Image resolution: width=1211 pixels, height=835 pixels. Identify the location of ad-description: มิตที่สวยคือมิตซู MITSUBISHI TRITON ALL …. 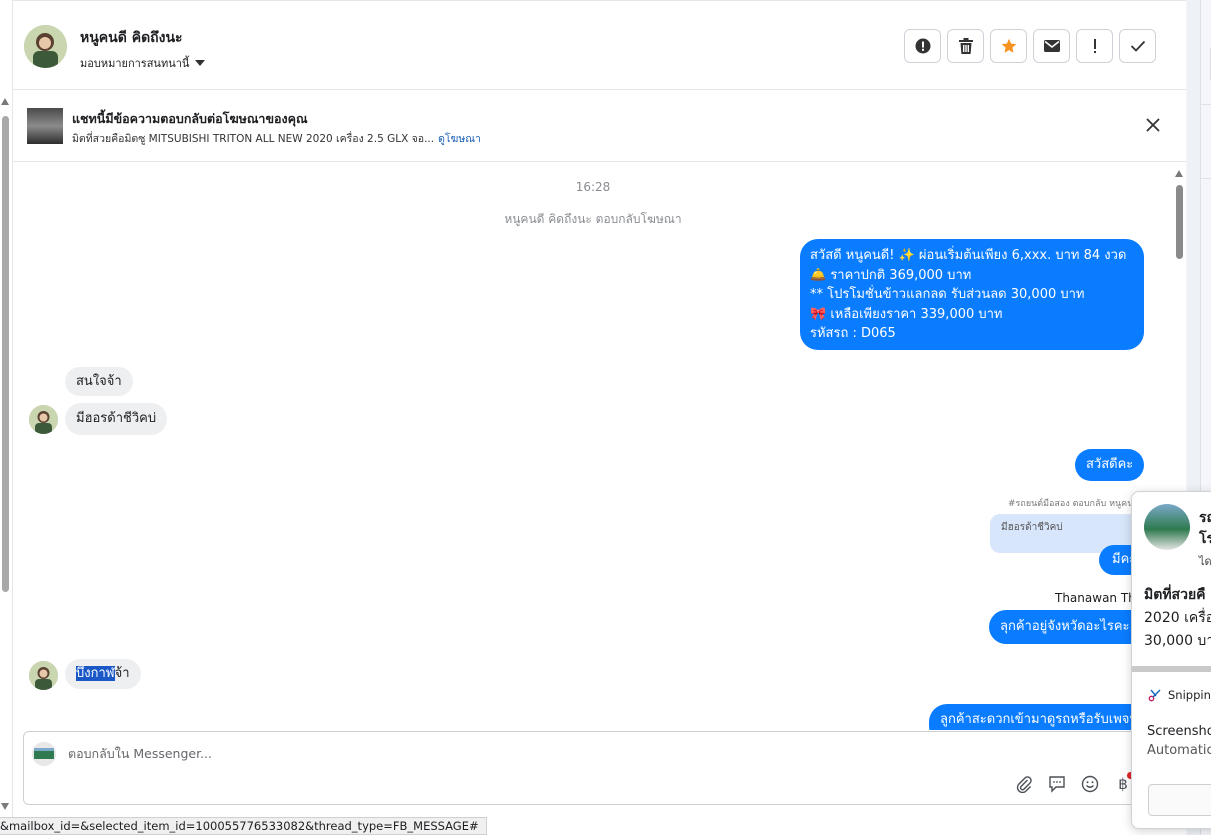
(253, 139).